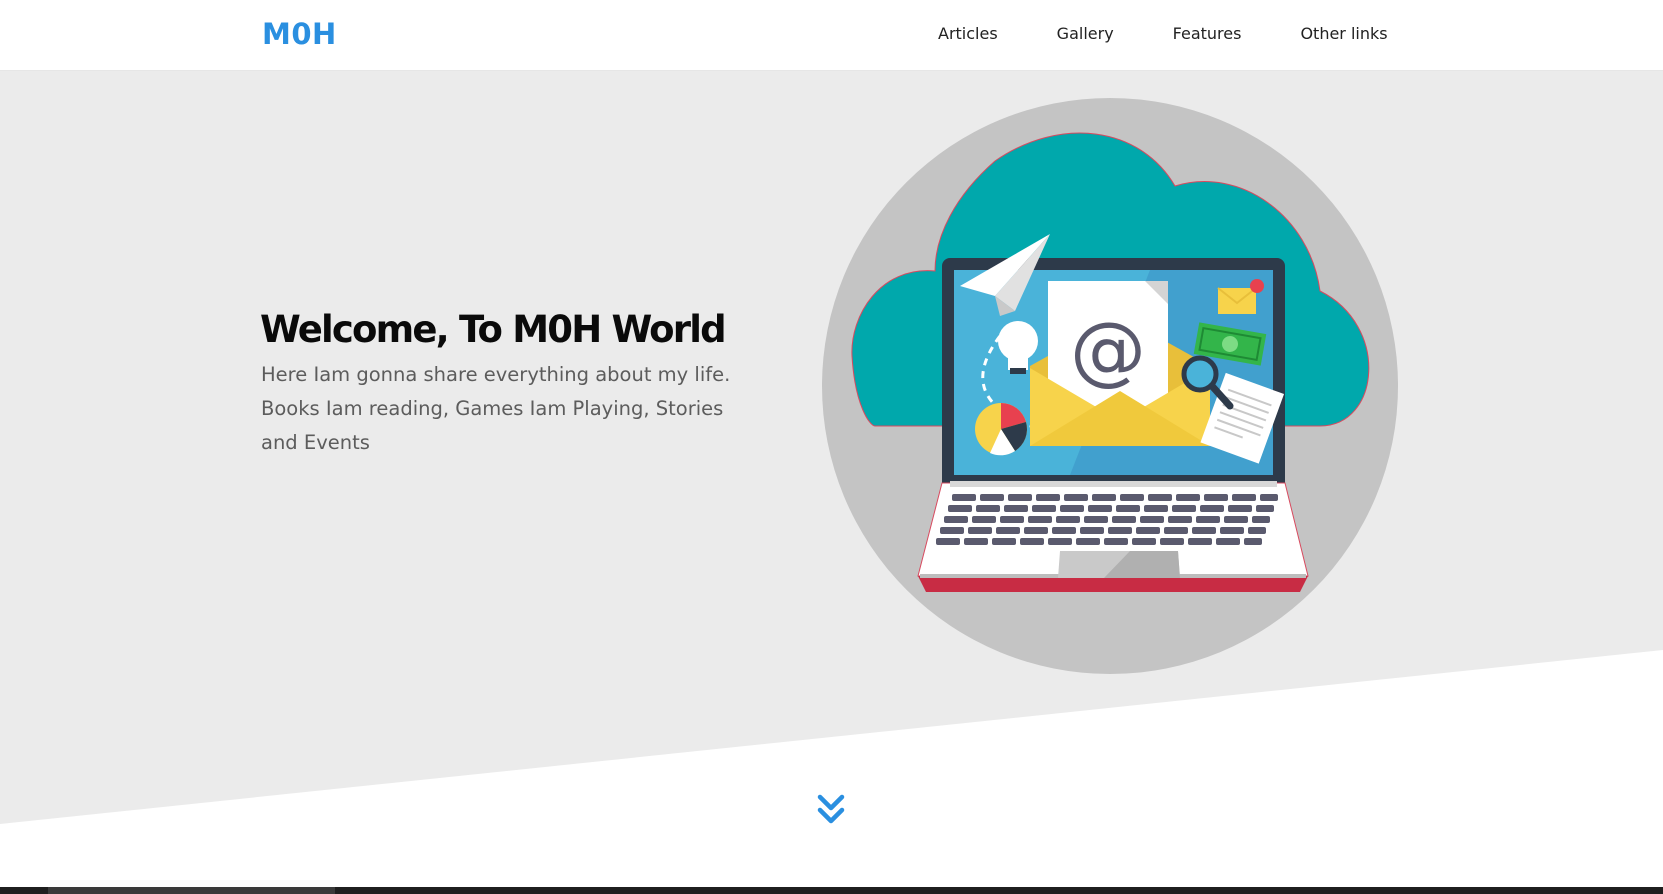 The height and width of the screenshot is (894, 1663). I want to click on main-nav: Articles Gallery Features Other links, so click(1163, 33).